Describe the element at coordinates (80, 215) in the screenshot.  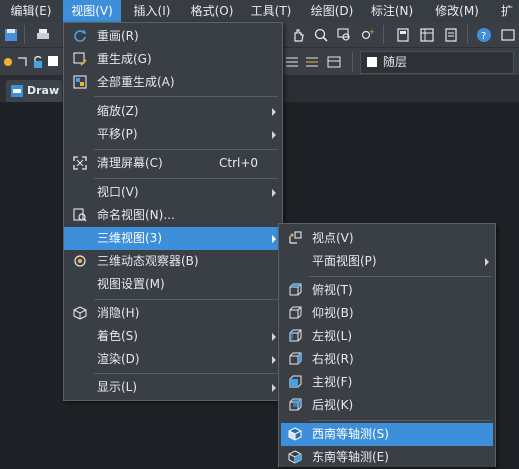
I see `named-view-icon` at that location.